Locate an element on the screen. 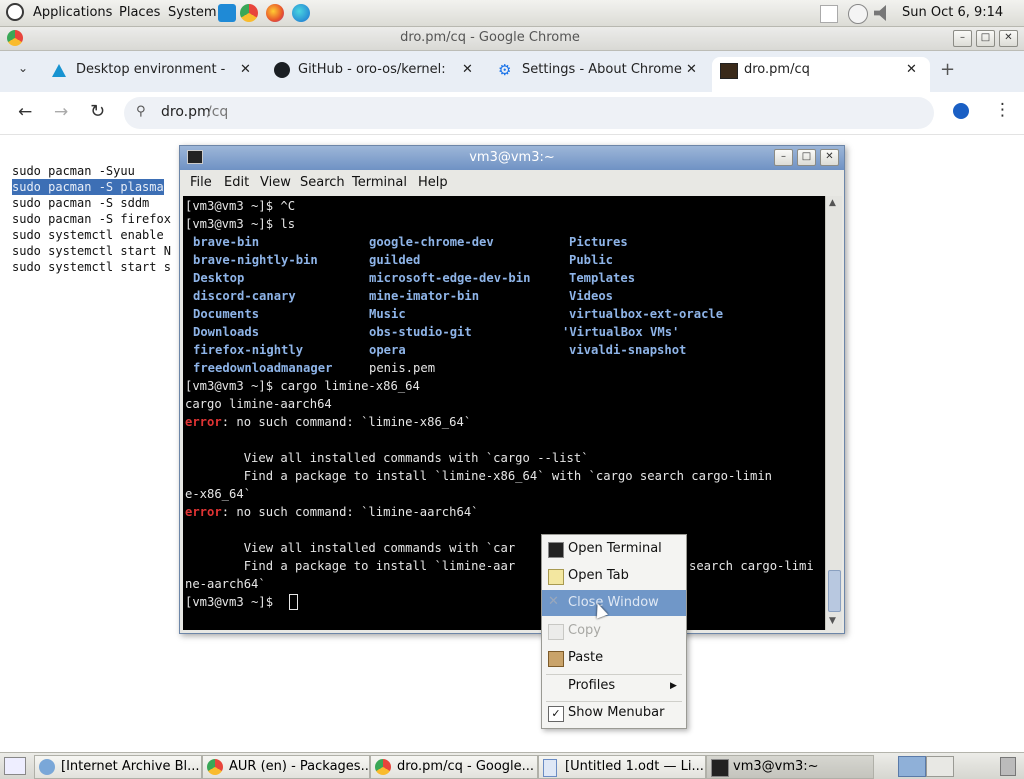  system-menu: System is located at coordinates (192, 13).